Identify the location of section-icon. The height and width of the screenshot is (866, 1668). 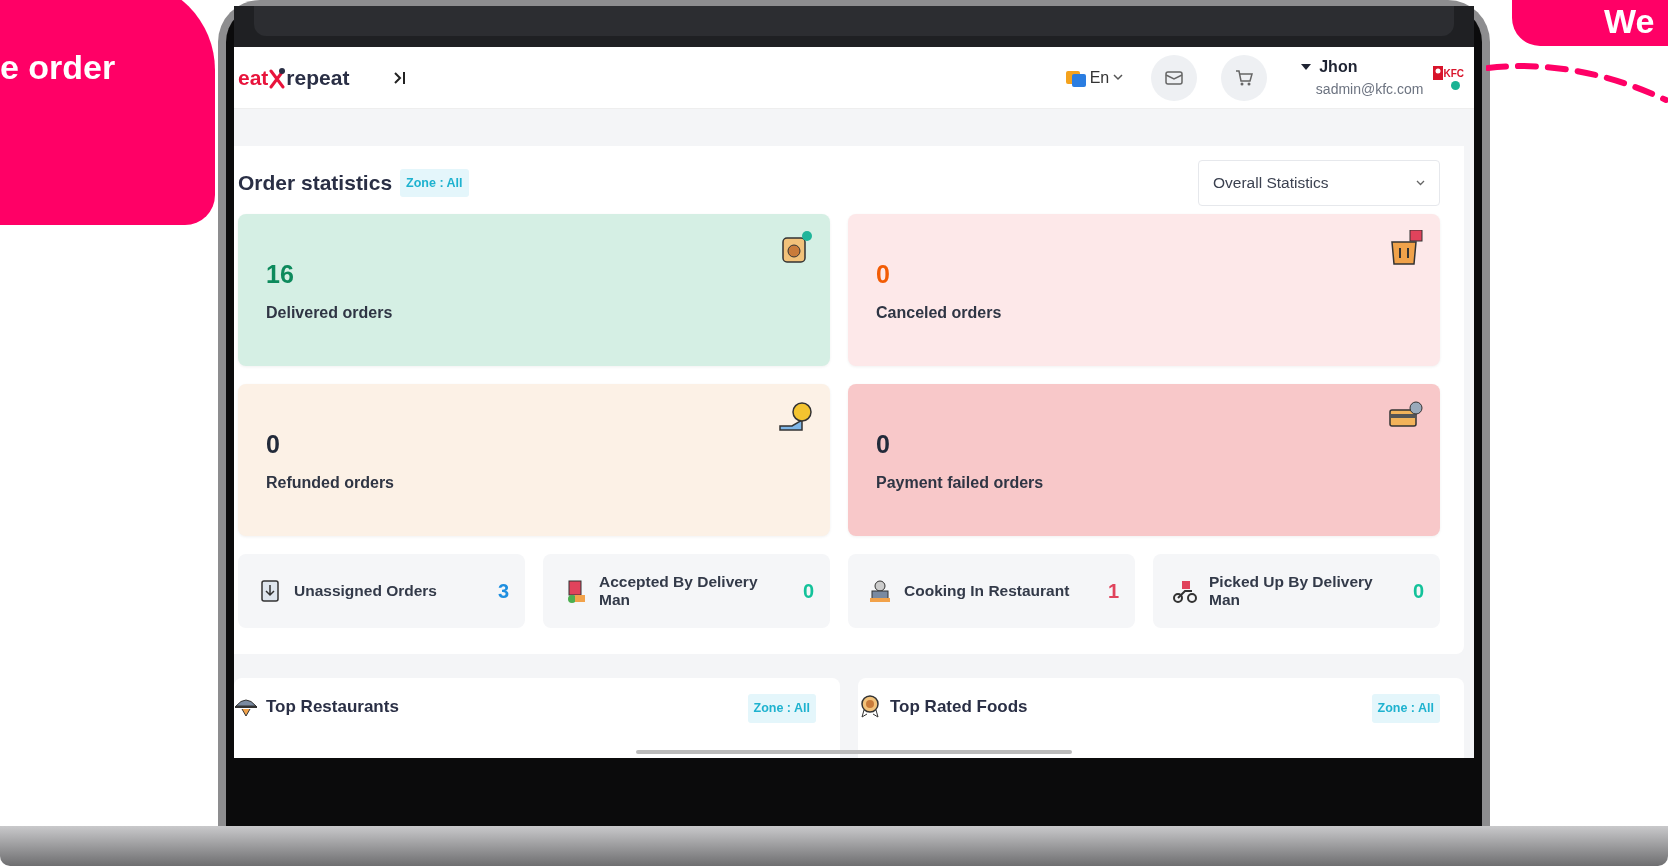
(870, 706).